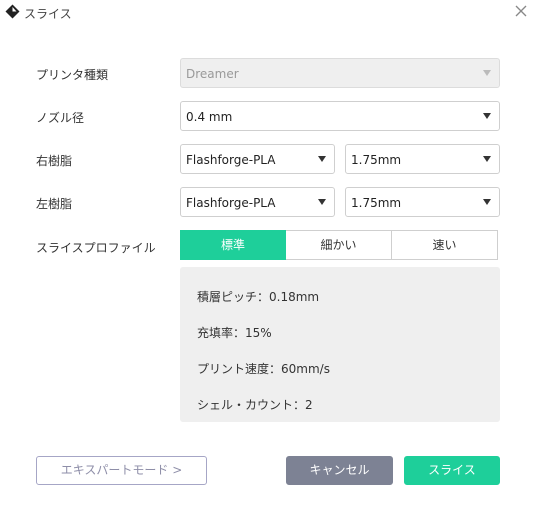 This screenshot has height=506, width=534. Describe the element at coordinates (258, 297) in the screenshot. I see `layer-pitch-text: 積層ピッチ：0.18mm` at that location.